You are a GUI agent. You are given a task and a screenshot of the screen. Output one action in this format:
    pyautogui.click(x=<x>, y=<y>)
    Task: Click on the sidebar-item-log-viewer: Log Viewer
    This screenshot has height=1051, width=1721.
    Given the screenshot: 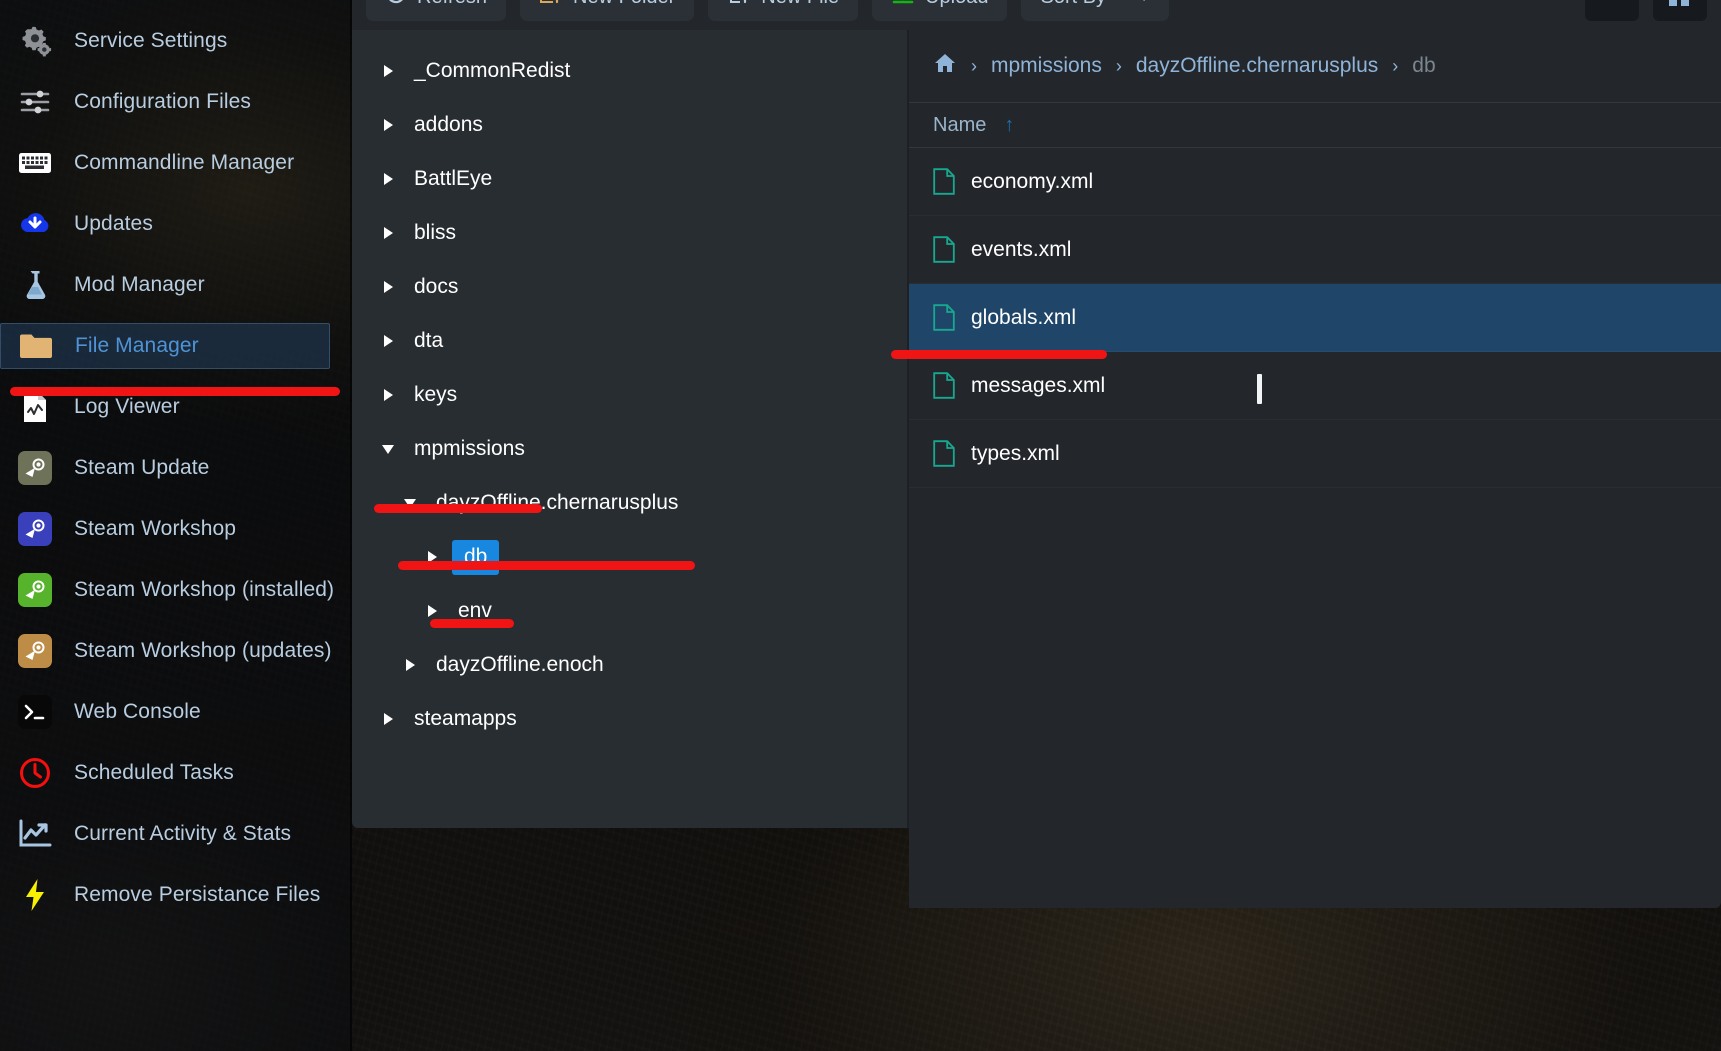 What is the action you would take?
    pyautogui.click(x=176, y=407)
    